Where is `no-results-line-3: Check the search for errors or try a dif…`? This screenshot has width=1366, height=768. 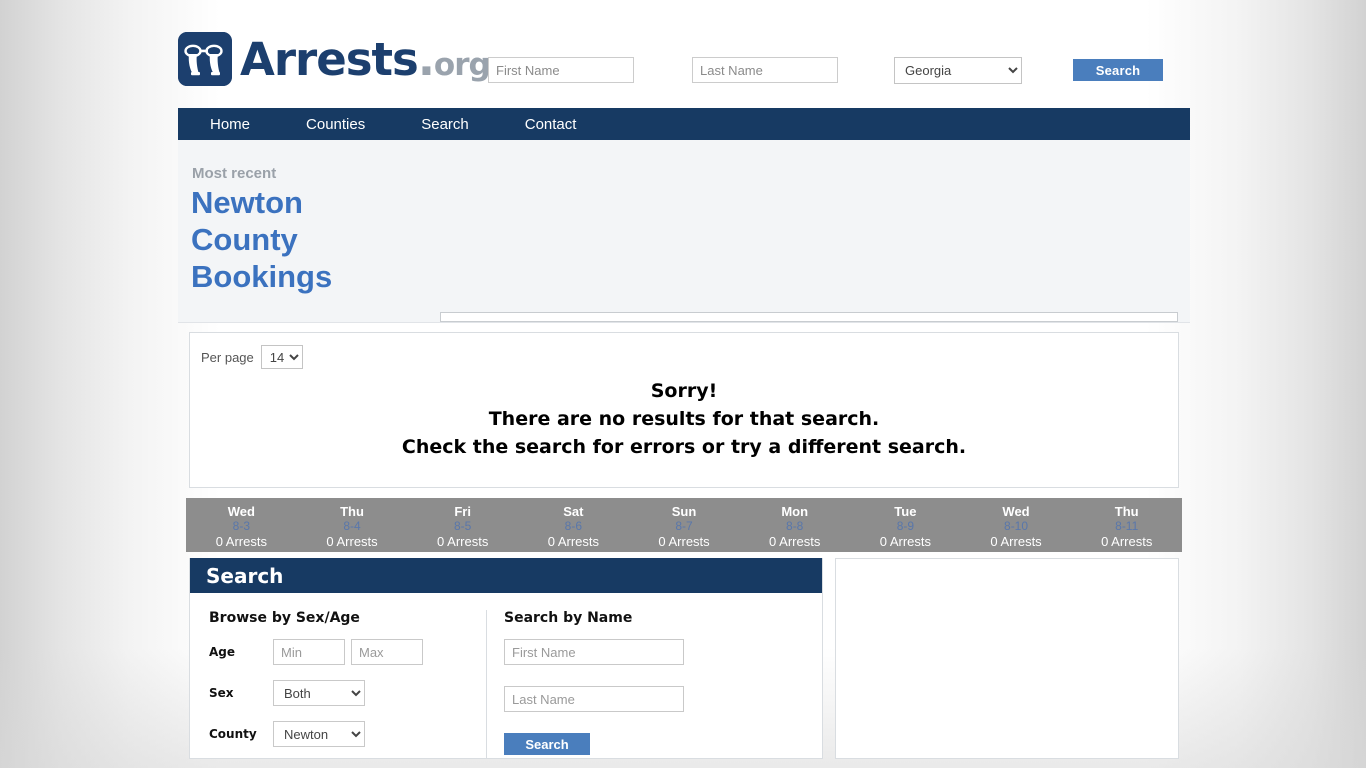
no-results-line-3: Check the search for errors or try a dif… is located at coordinates (684, 447).